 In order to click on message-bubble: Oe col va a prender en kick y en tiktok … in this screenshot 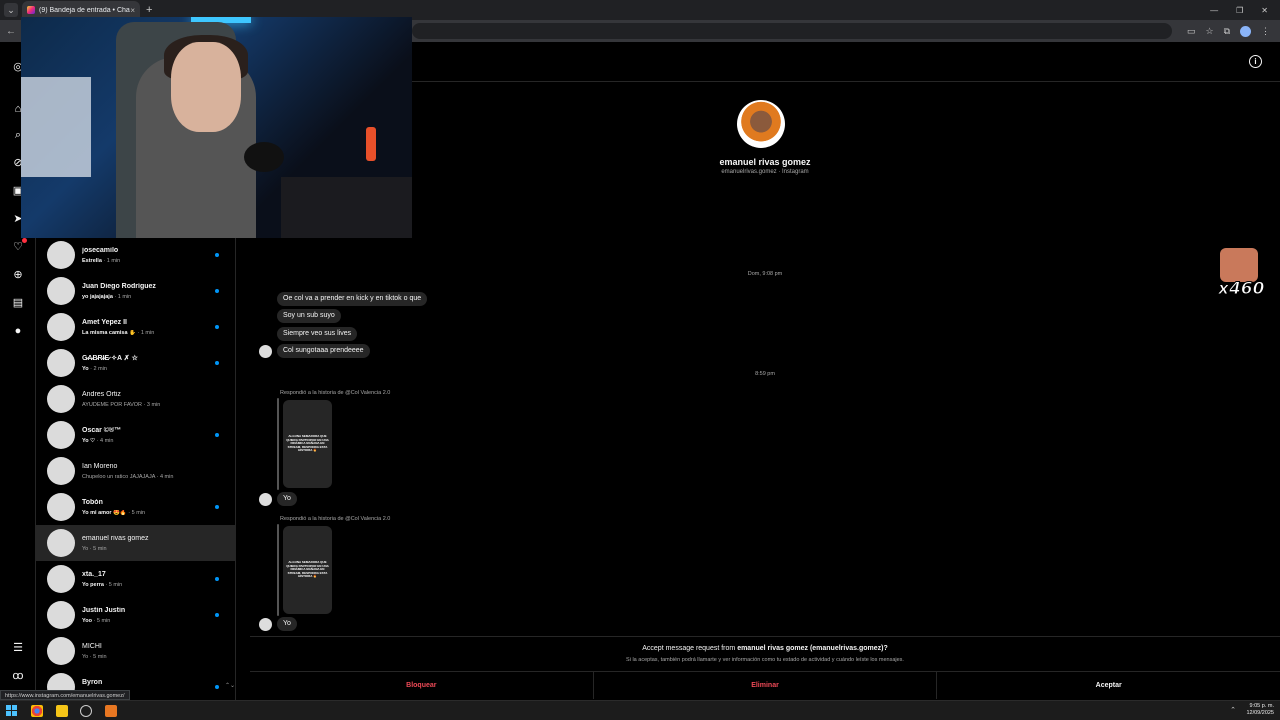, I will do `click(352, 299)`.